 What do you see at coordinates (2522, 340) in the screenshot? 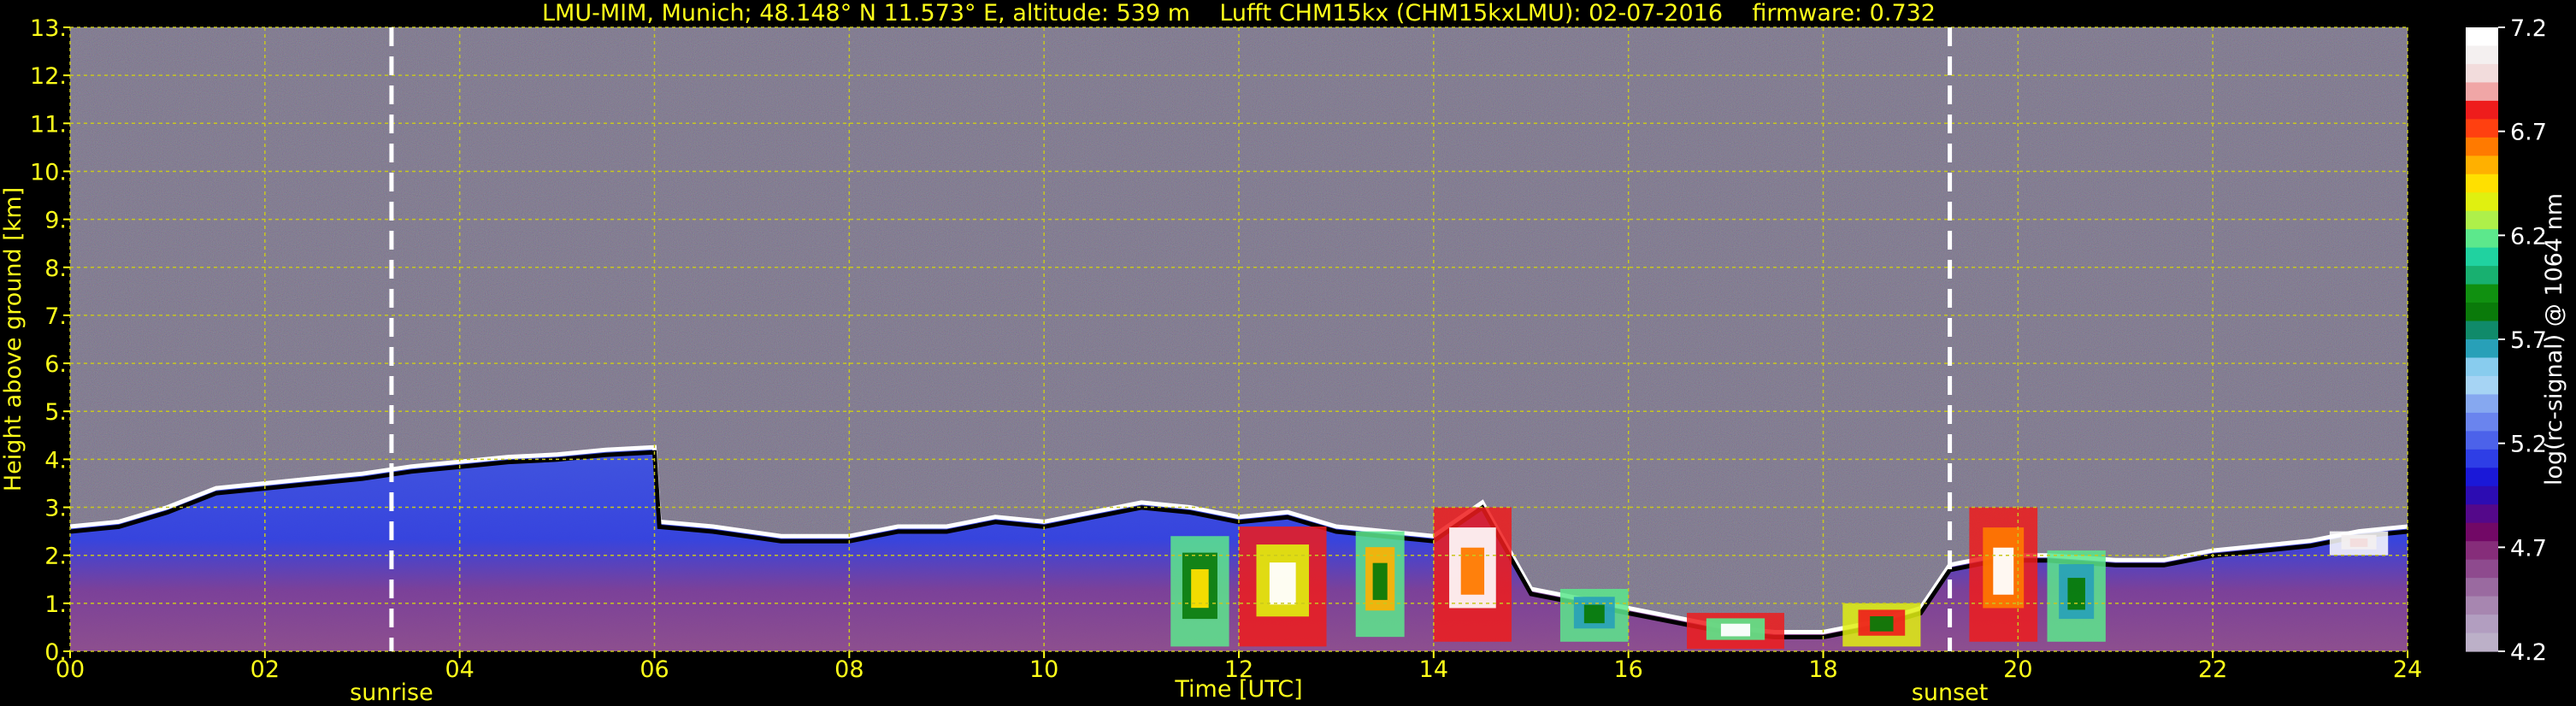
I see `colorbar-ticks: 7.26.76.25.75.24.74.2` at bounding box center [2522, 340].